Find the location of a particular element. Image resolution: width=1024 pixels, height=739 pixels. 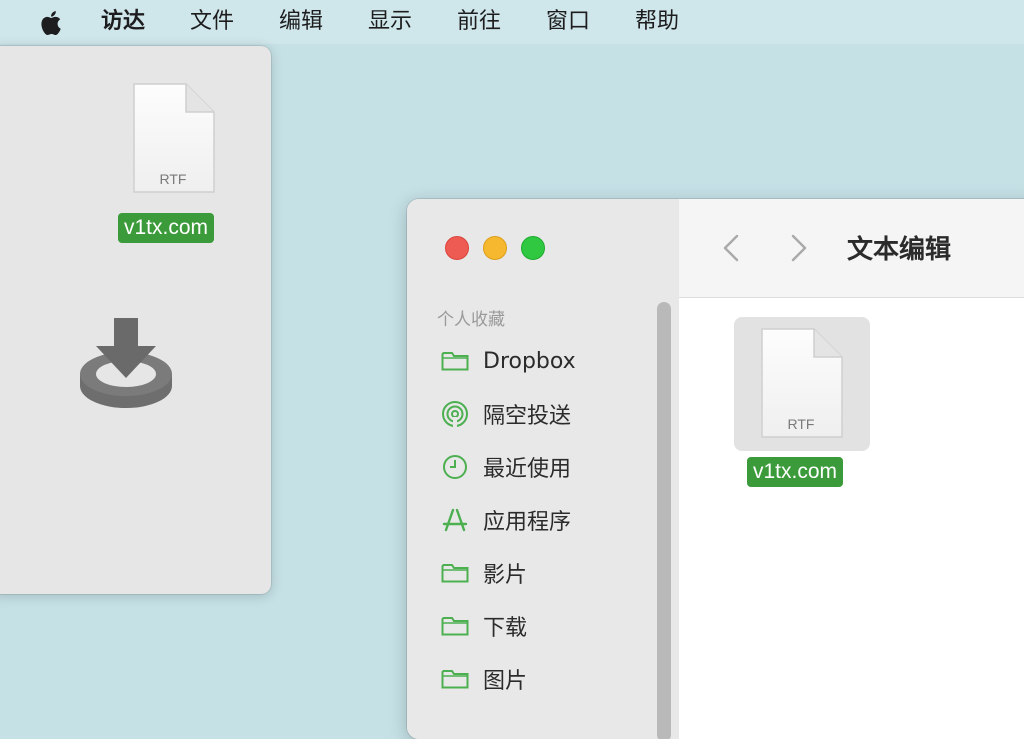

menu-window: 窗口 is located at coordinates (568, 22).